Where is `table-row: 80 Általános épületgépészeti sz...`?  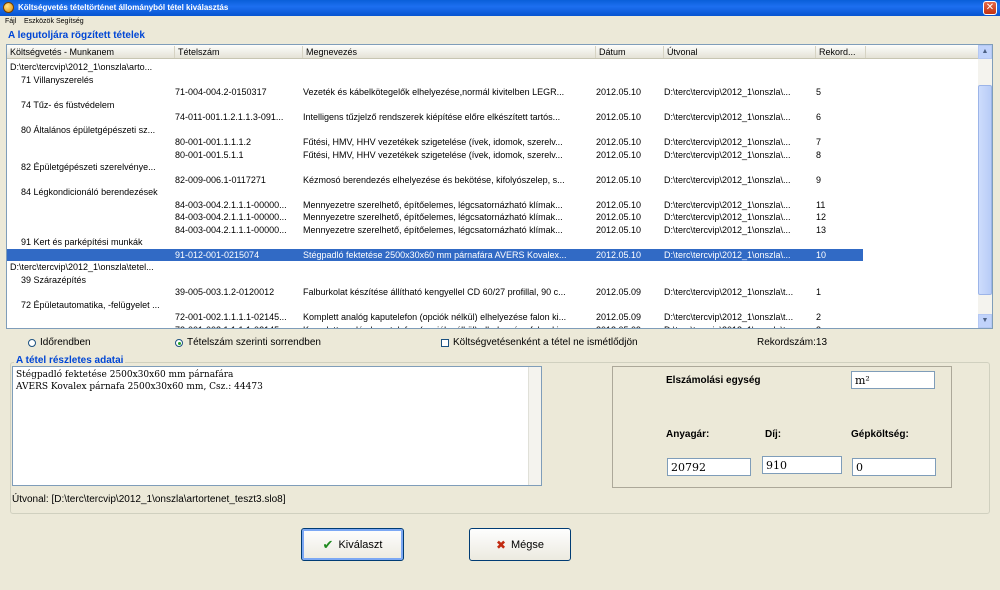 table-row: 80 Általános épületgépészeti sz... is located at coordinates (435, 130).